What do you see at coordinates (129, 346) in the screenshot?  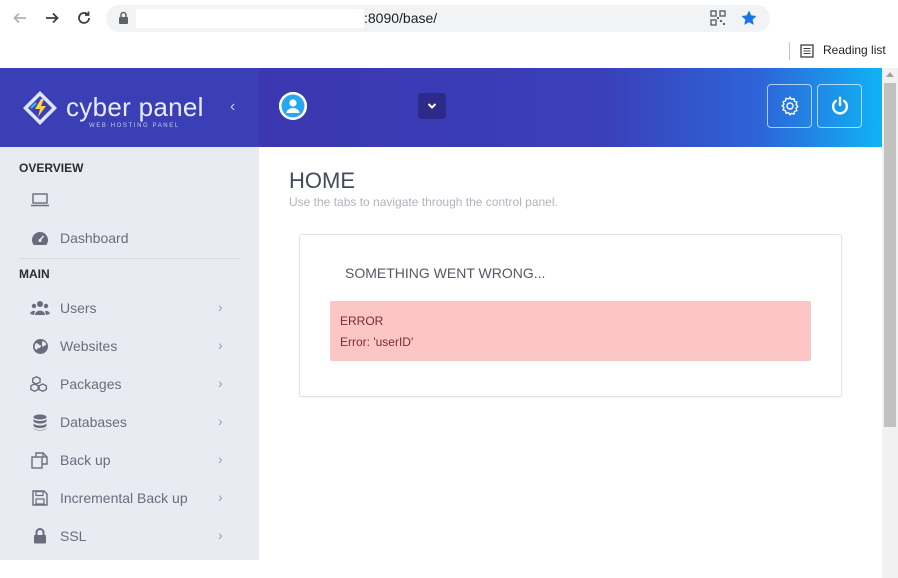 I see `sidebar-item-websites: Websites ›` at bounding box center [129, 346].